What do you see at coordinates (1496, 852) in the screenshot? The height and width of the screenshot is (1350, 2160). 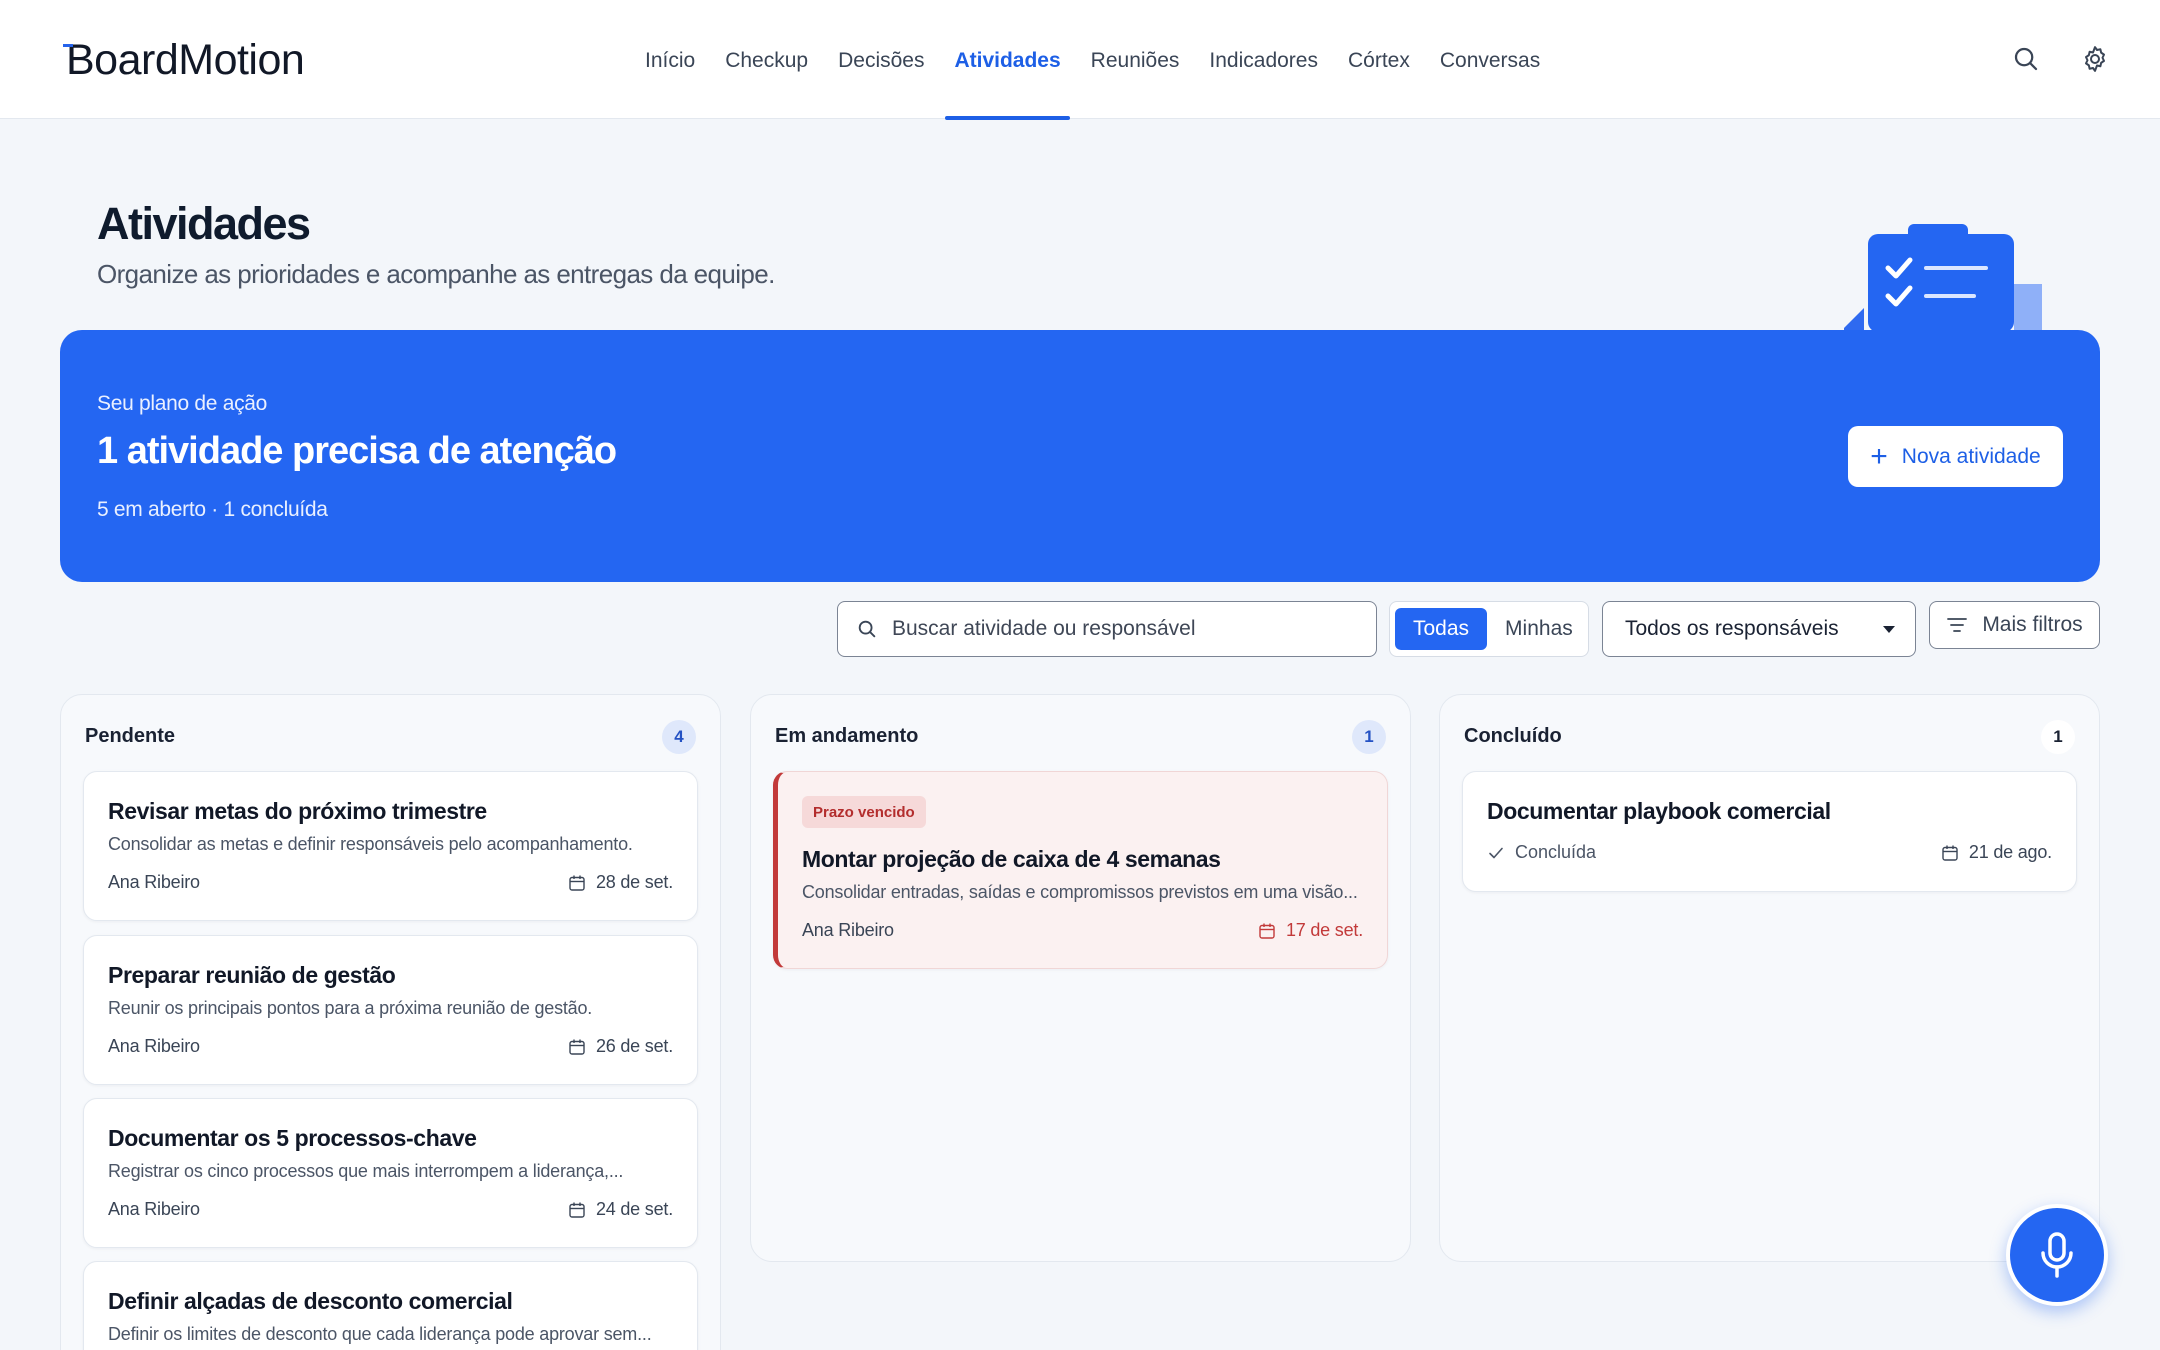 I see `check-icon` at bounding box center [1496, 852].